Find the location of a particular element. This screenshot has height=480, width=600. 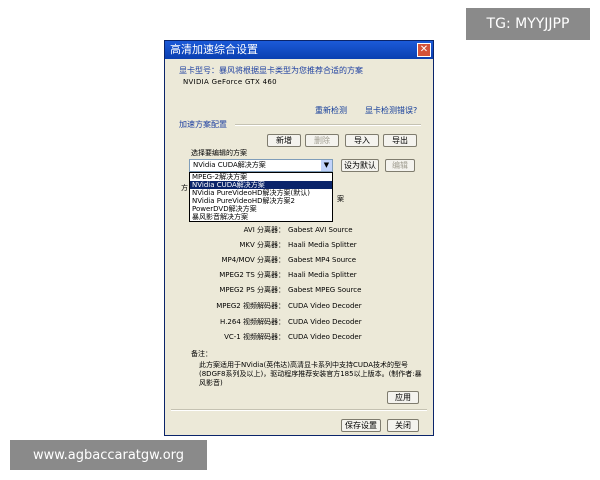

detail-row: VC-1 视频解码器： CUDA Video Decoder is located at coordinates (305, 337).